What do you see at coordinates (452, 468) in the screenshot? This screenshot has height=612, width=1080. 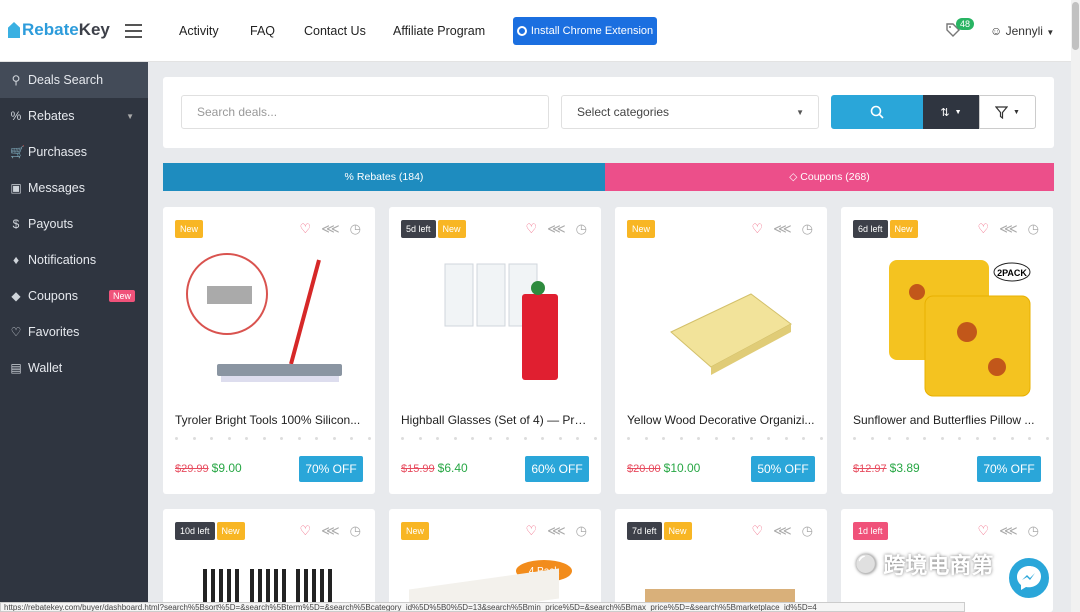 I see `sale-price: $6.40` at bounding box center [452, 468].